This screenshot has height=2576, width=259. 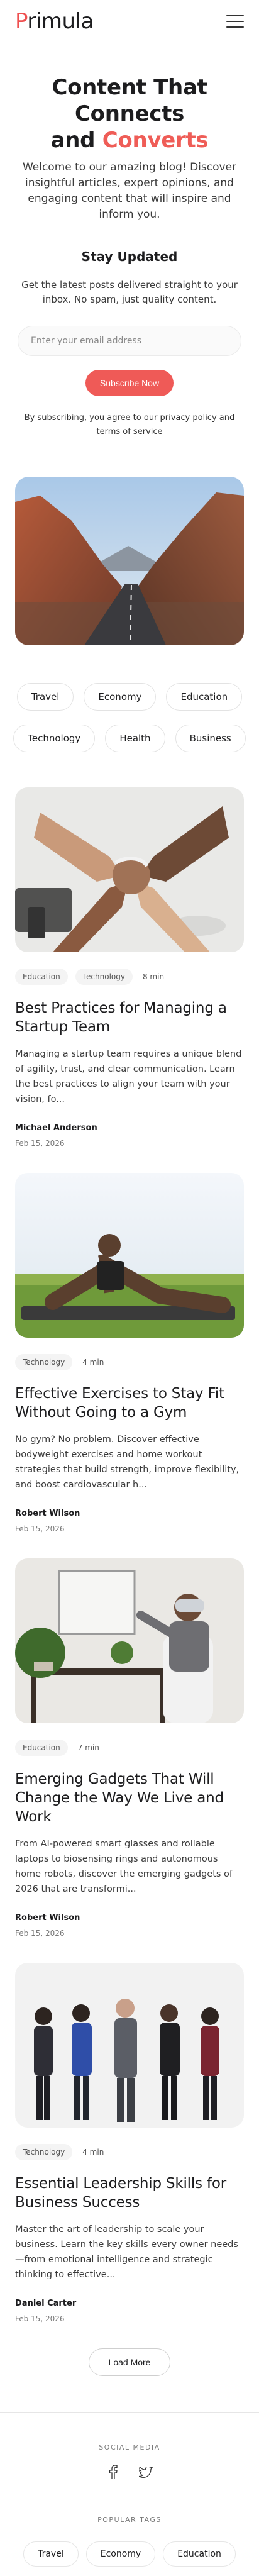 What do you see at coordinates (129, 383) in the screenshot?
I see `subscribe-button: Subscribe Now` at bounding box center [129, 383].